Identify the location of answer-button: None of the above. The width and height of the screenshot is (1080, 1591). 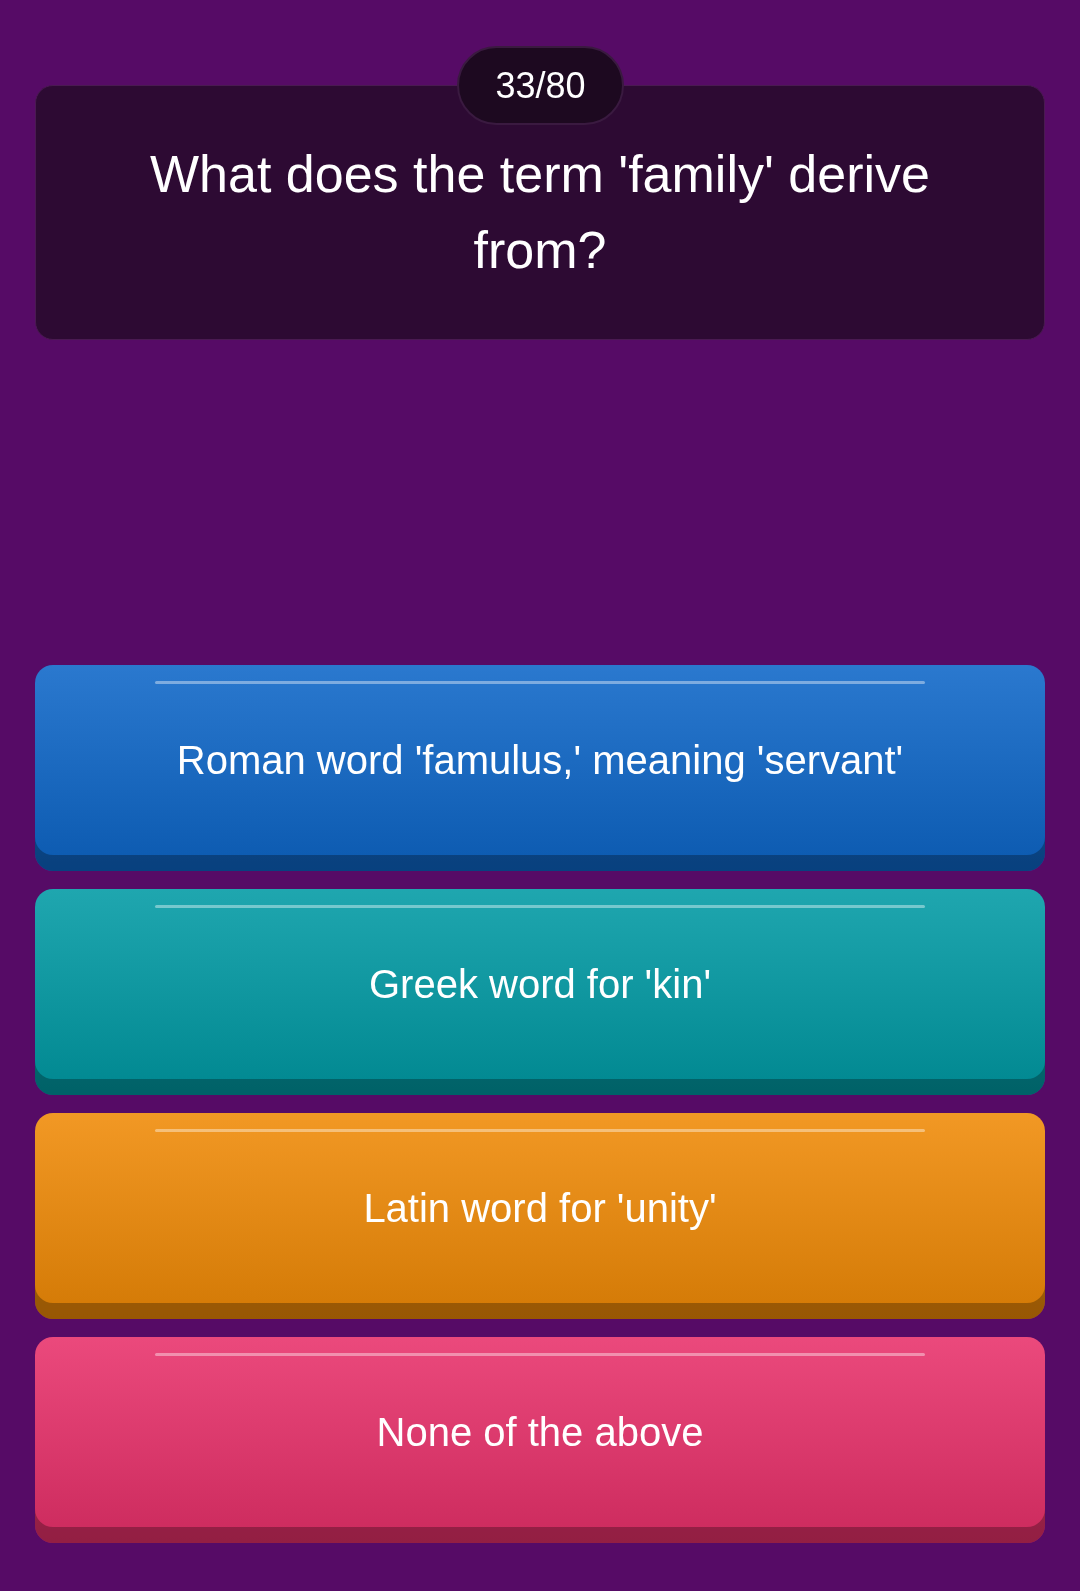
(540, 1440).